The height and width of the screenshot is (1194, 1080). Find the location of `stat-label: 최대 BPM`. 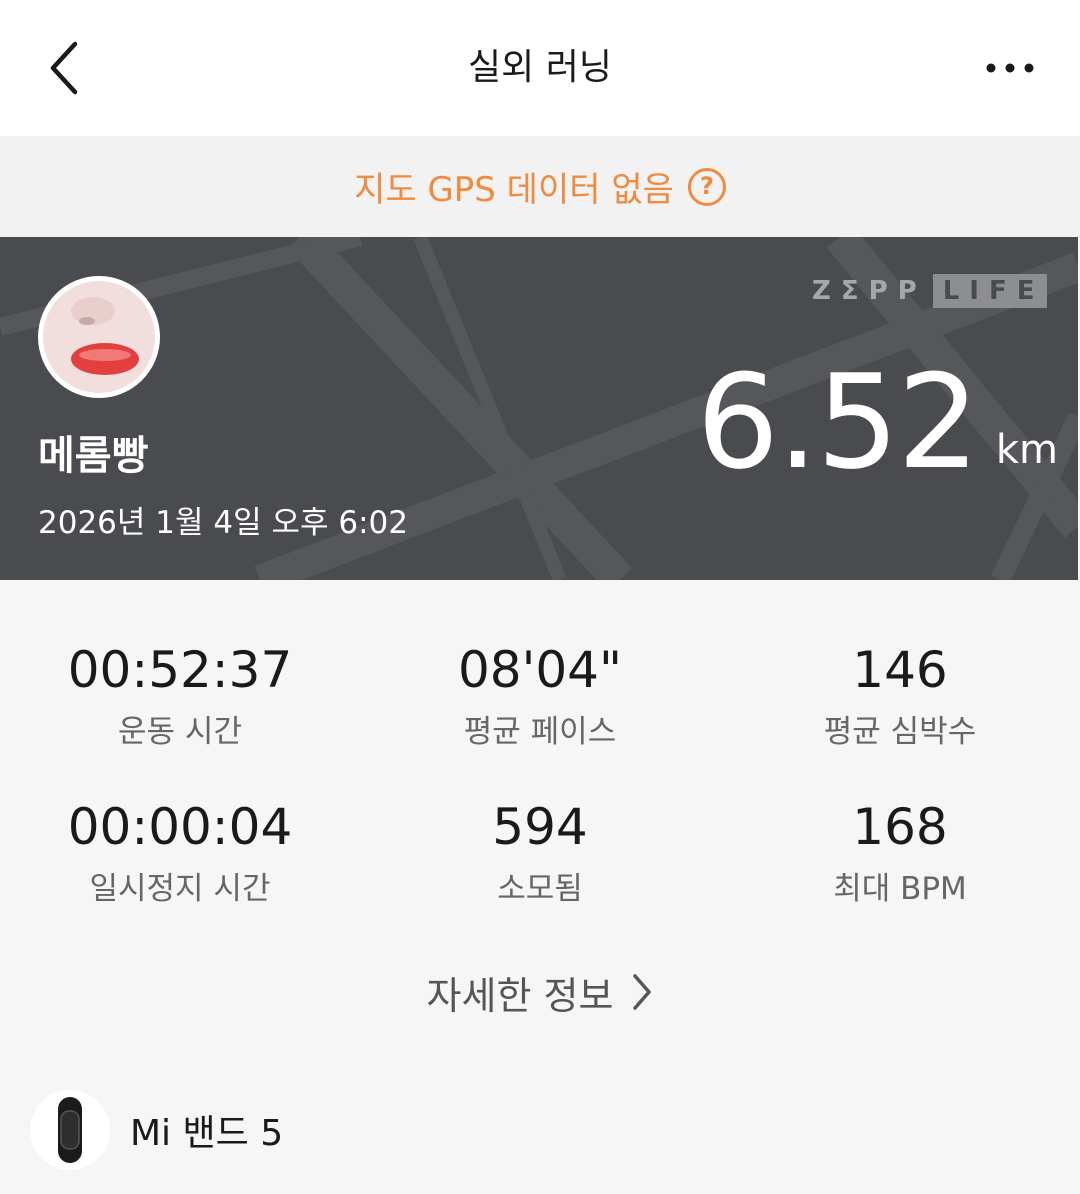

stat-label: 최대 BPM is located at coordinates (900, 889).